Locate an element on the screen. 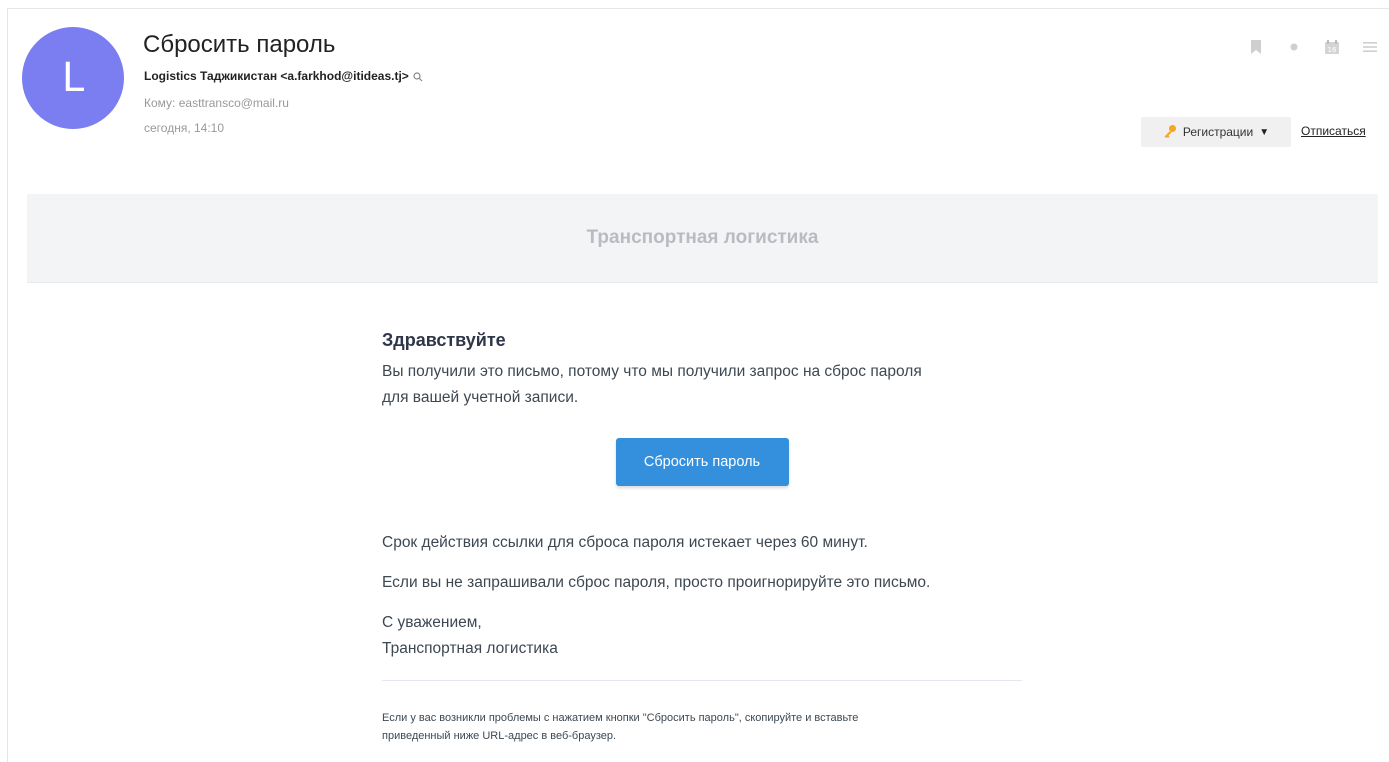  calendar-icon: 16 is located at coordinates (1332, 47).